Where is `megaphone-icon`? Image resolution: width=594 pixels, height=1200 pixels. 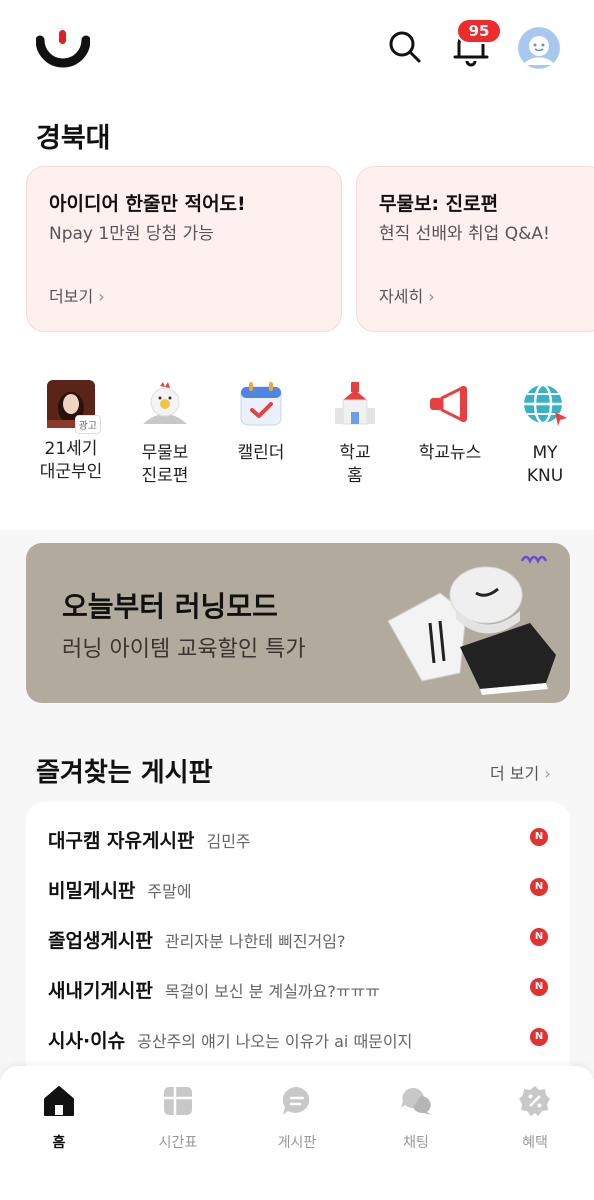 megaphone-icon is located at coordinates (448, 404).